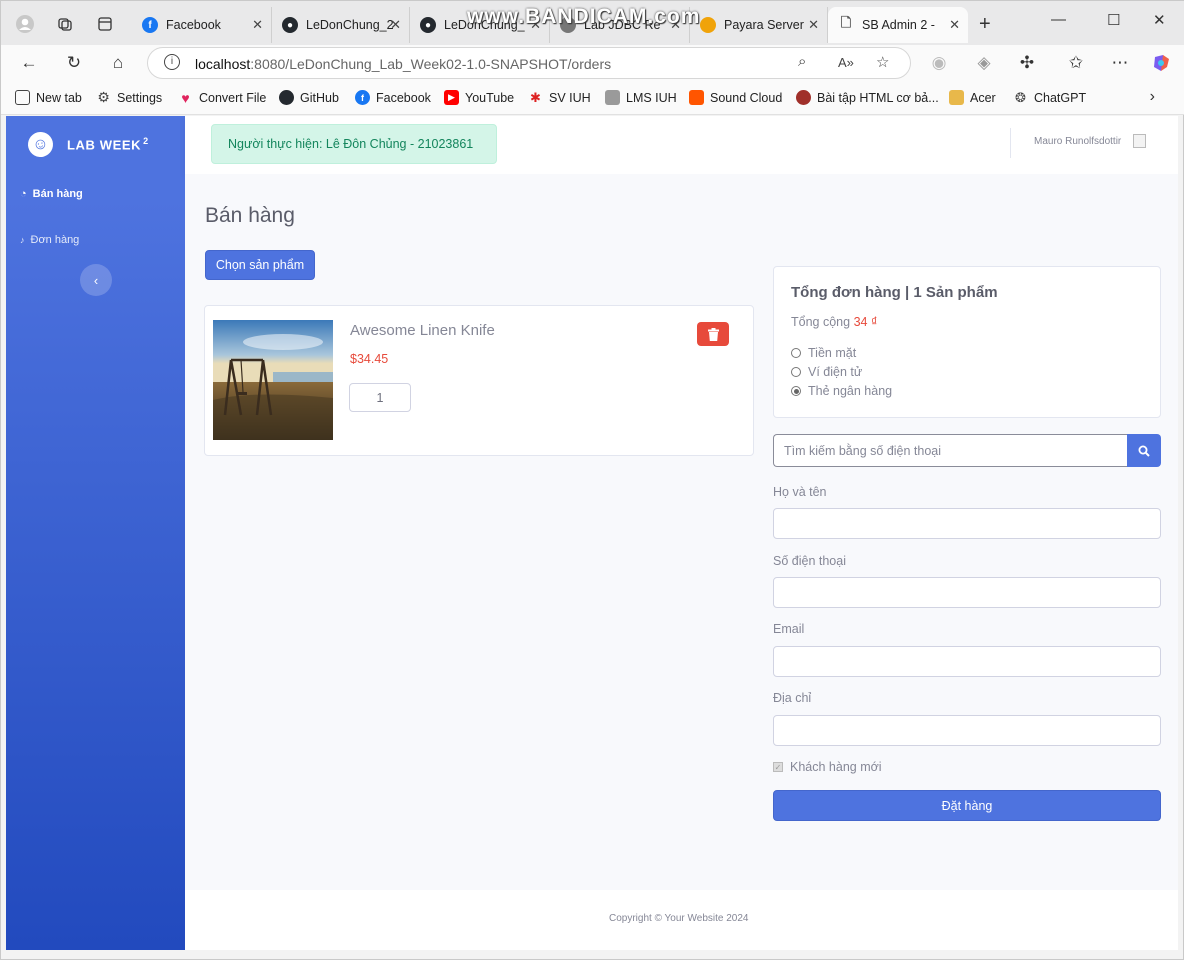  What do you see at coordinates (1159, 20) in the screenshot?
I see `close-window-icon: ✕` at bounding box center [1159, 20].